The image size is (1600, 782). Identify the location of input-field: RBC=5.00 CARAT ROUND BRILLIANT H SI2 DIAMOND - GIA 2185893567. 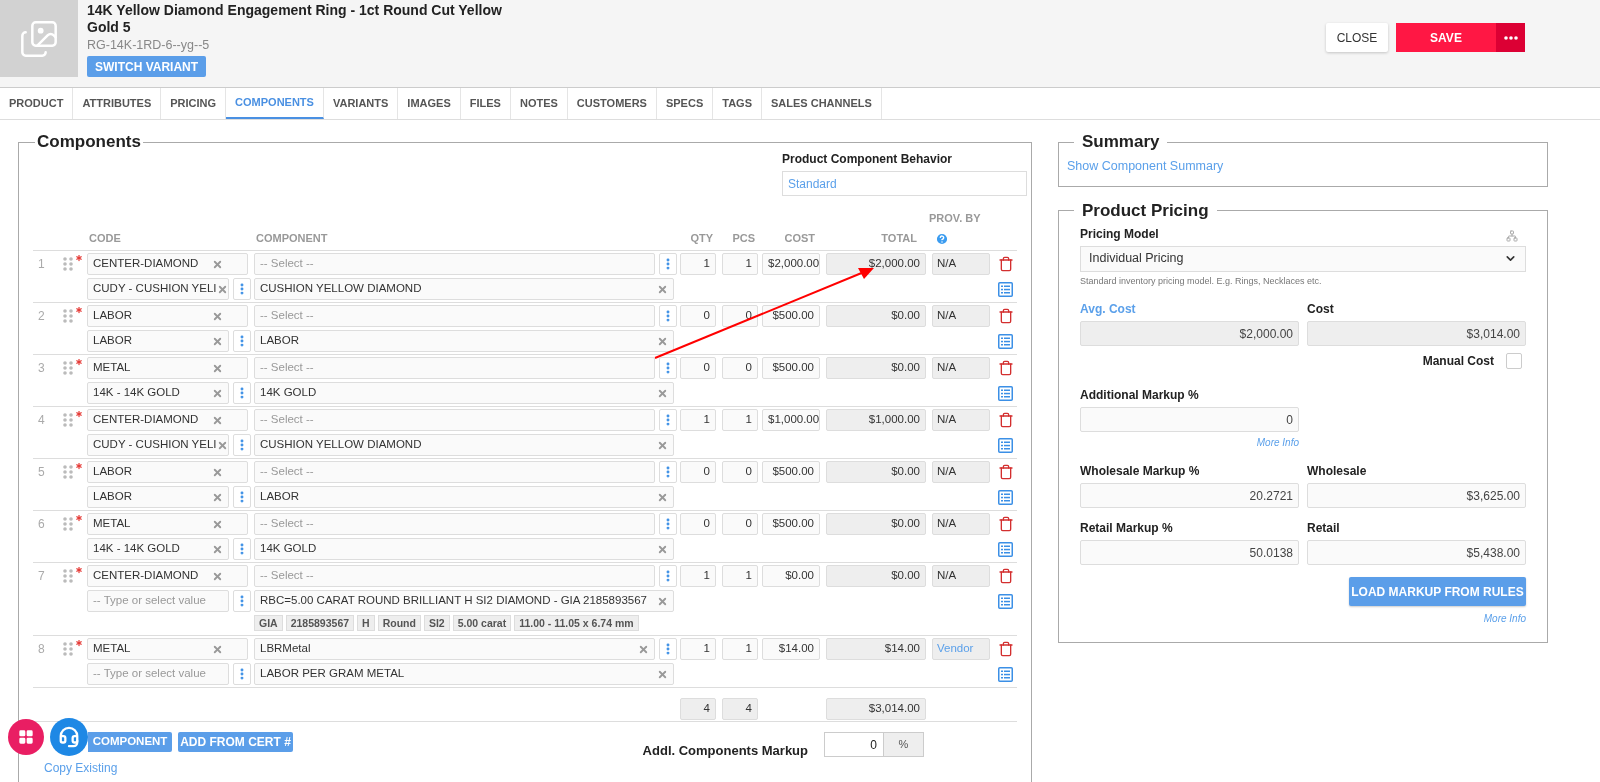
(464, 601).